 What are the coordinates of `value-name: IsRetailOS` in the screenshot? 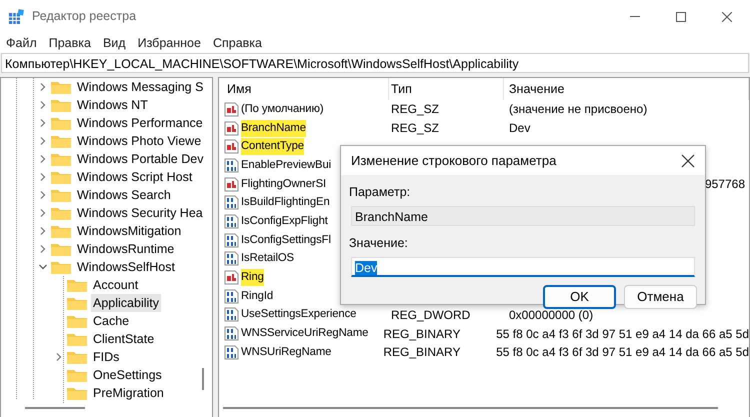 It's located at (267, 259).